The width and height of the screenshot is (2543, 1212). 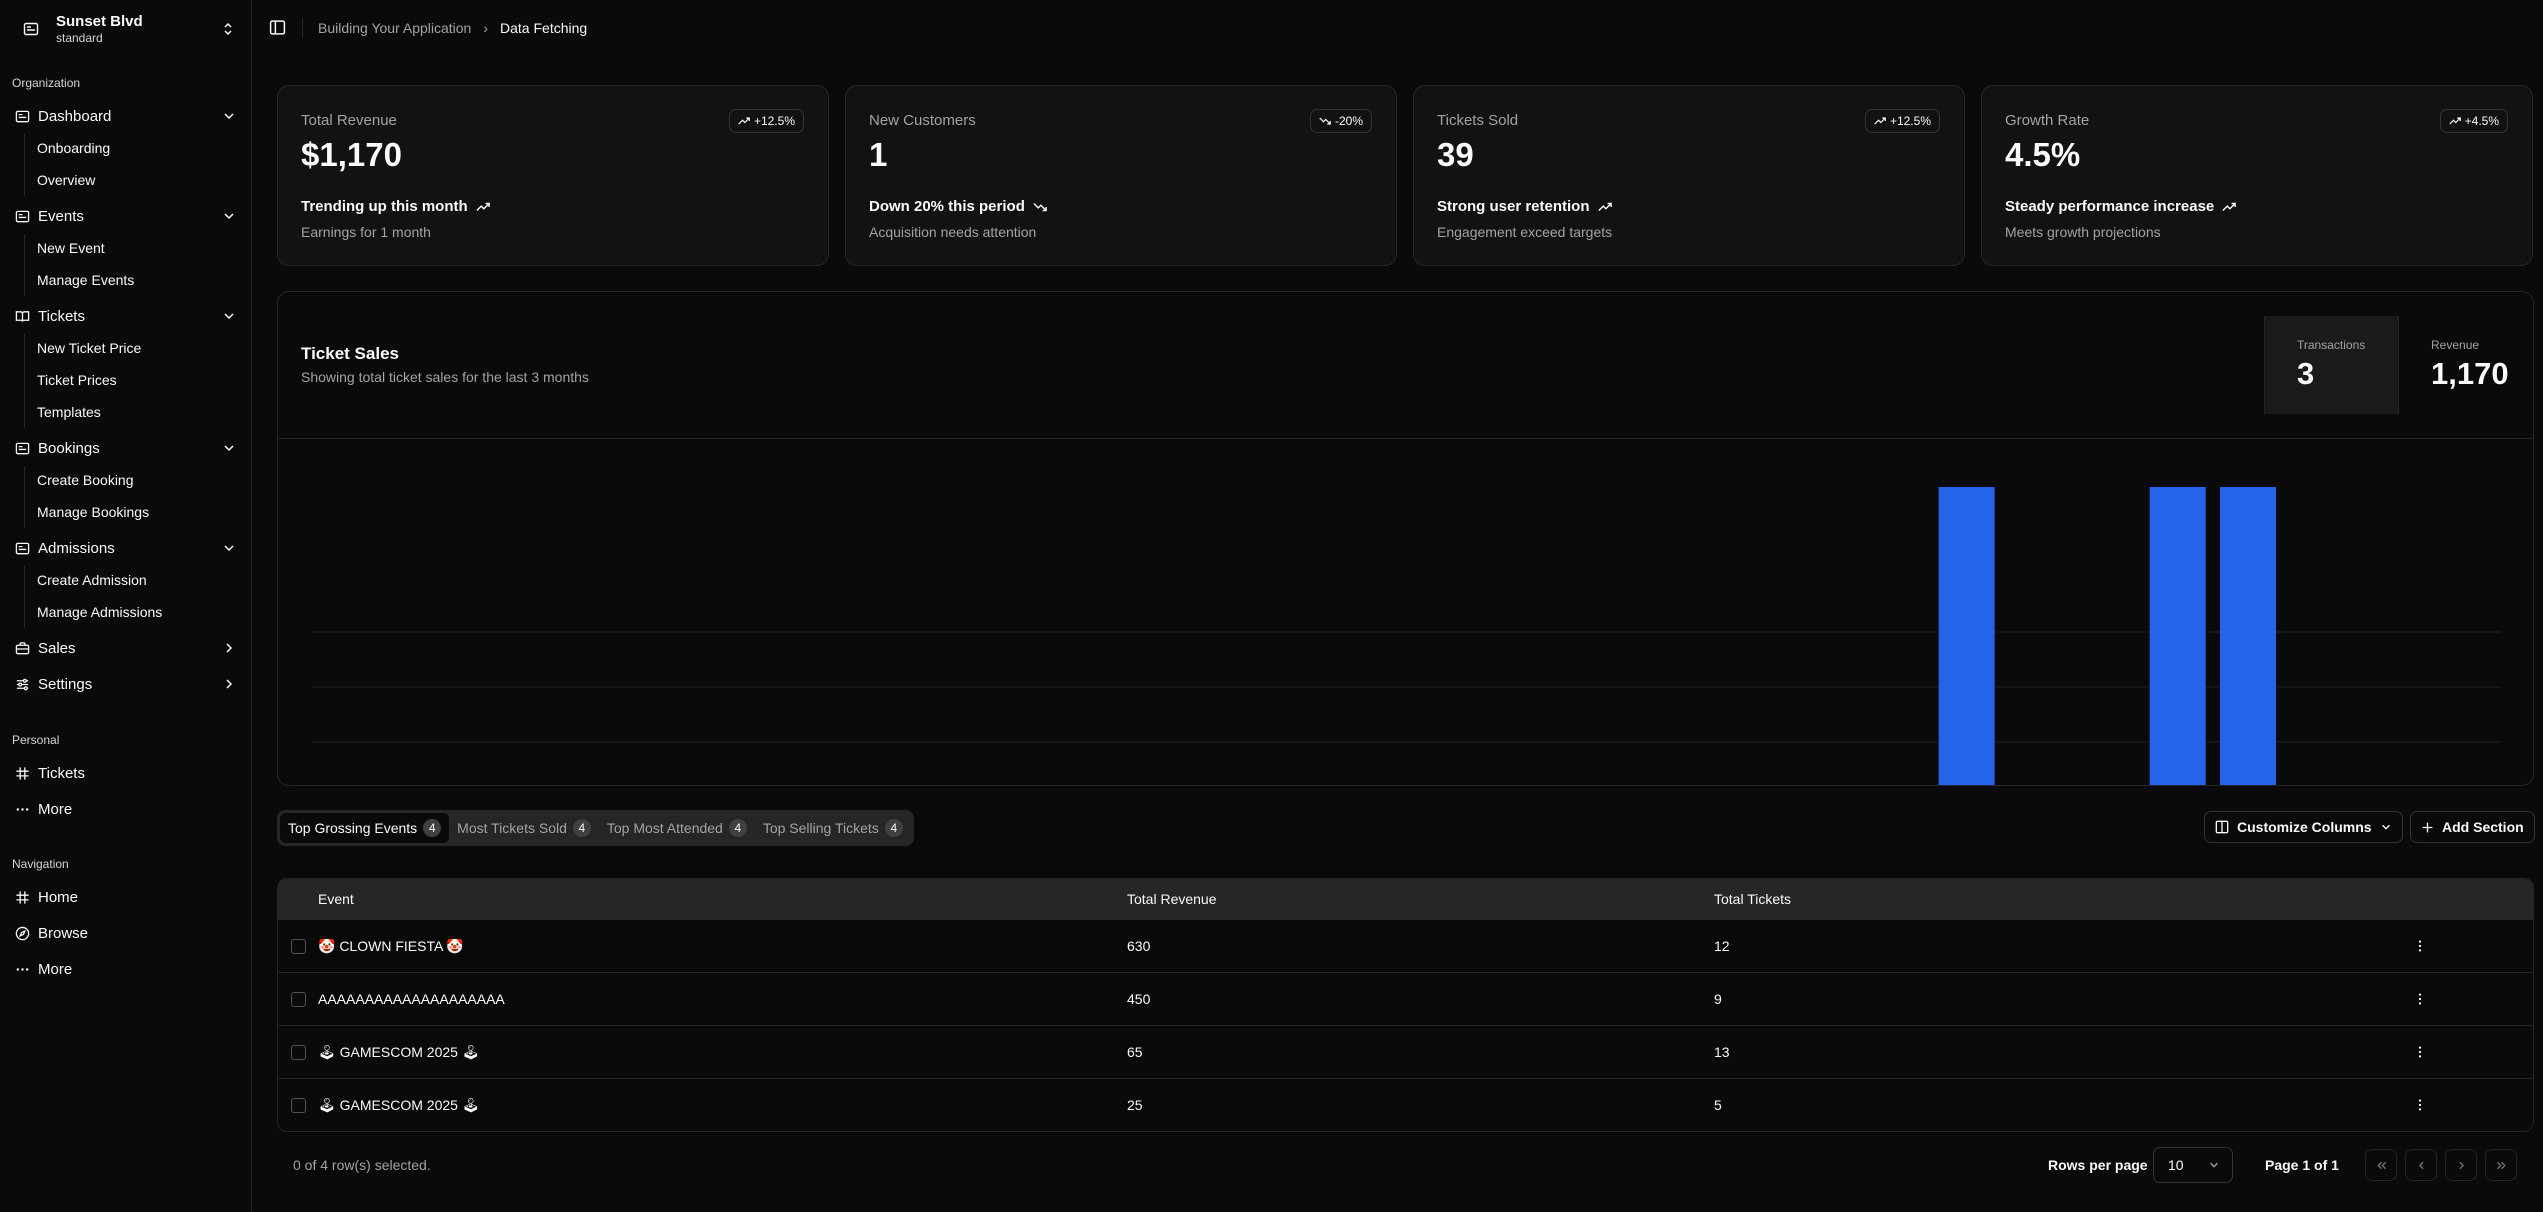 I want to click on card-title: New Customers, so click(x=922, y=120).